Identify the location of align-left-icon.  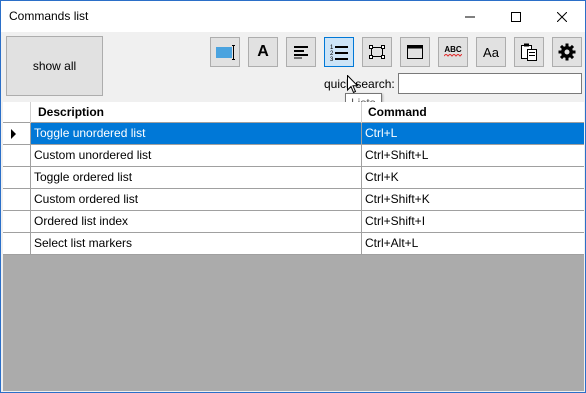
(301, 52).